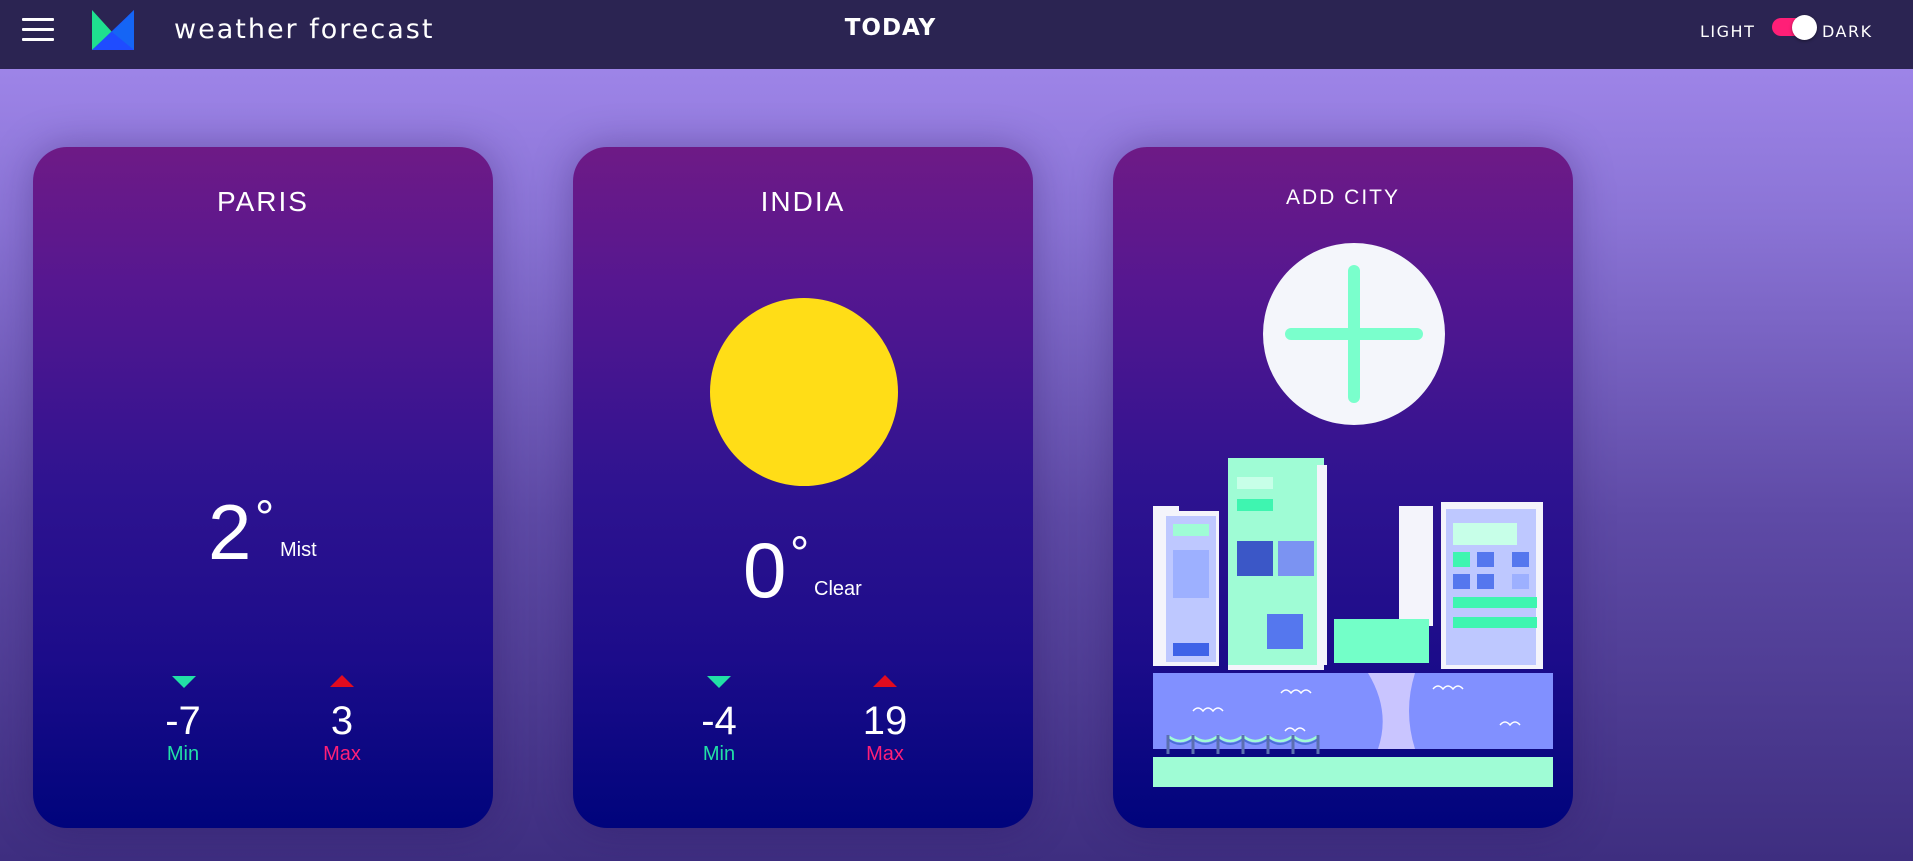  Describe the element at coordinates (230, 532) in the screenshot. I see `temperature-value: 2` at that location.